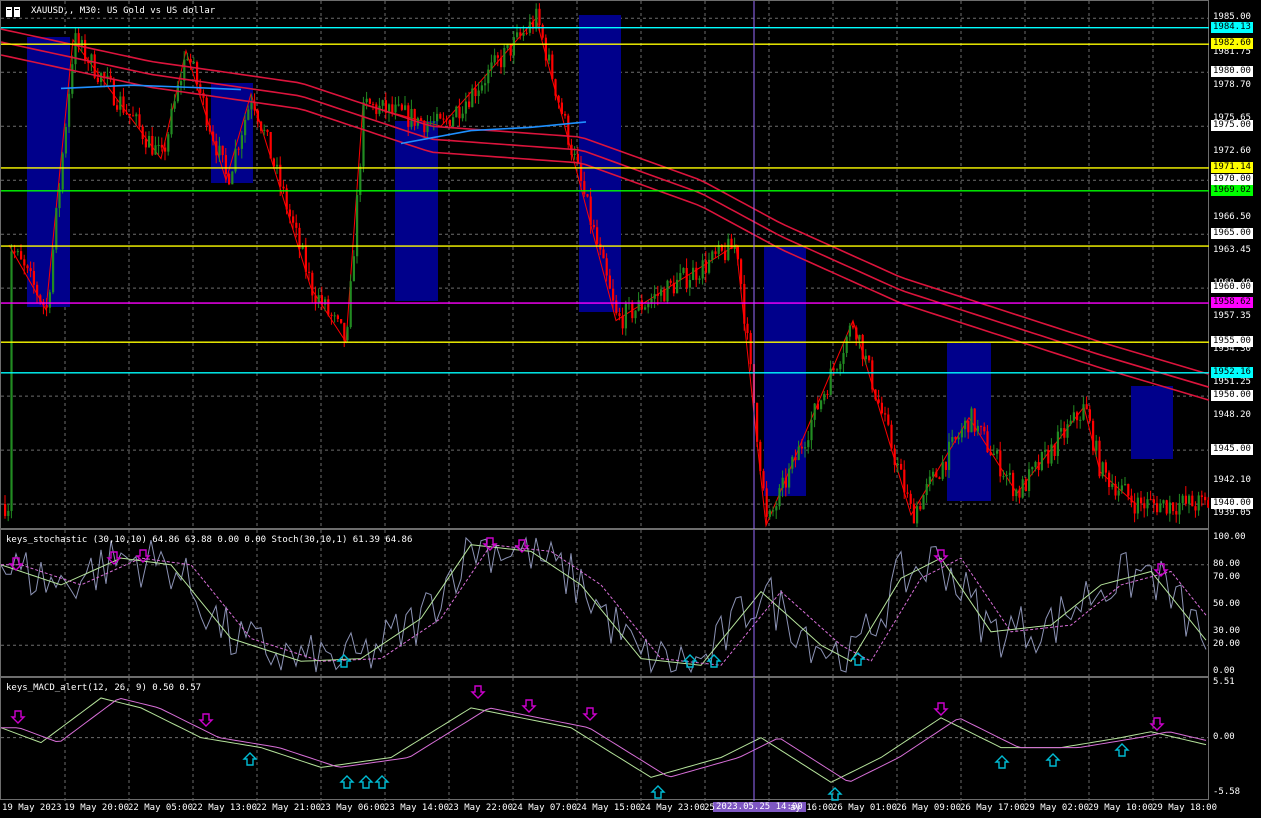 The image size is (1261, 818). Describe the element at coordinates (1232, 85) in the screenshot. I see `price-tick-label: 1978.70` at that location.